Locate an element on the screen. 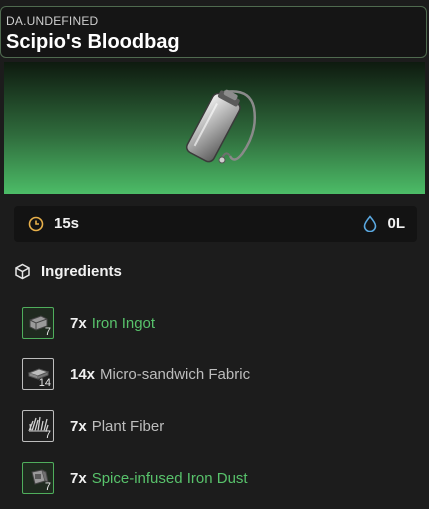  ingredient-name: Plant Fiber is located at coordinates (128, 426).